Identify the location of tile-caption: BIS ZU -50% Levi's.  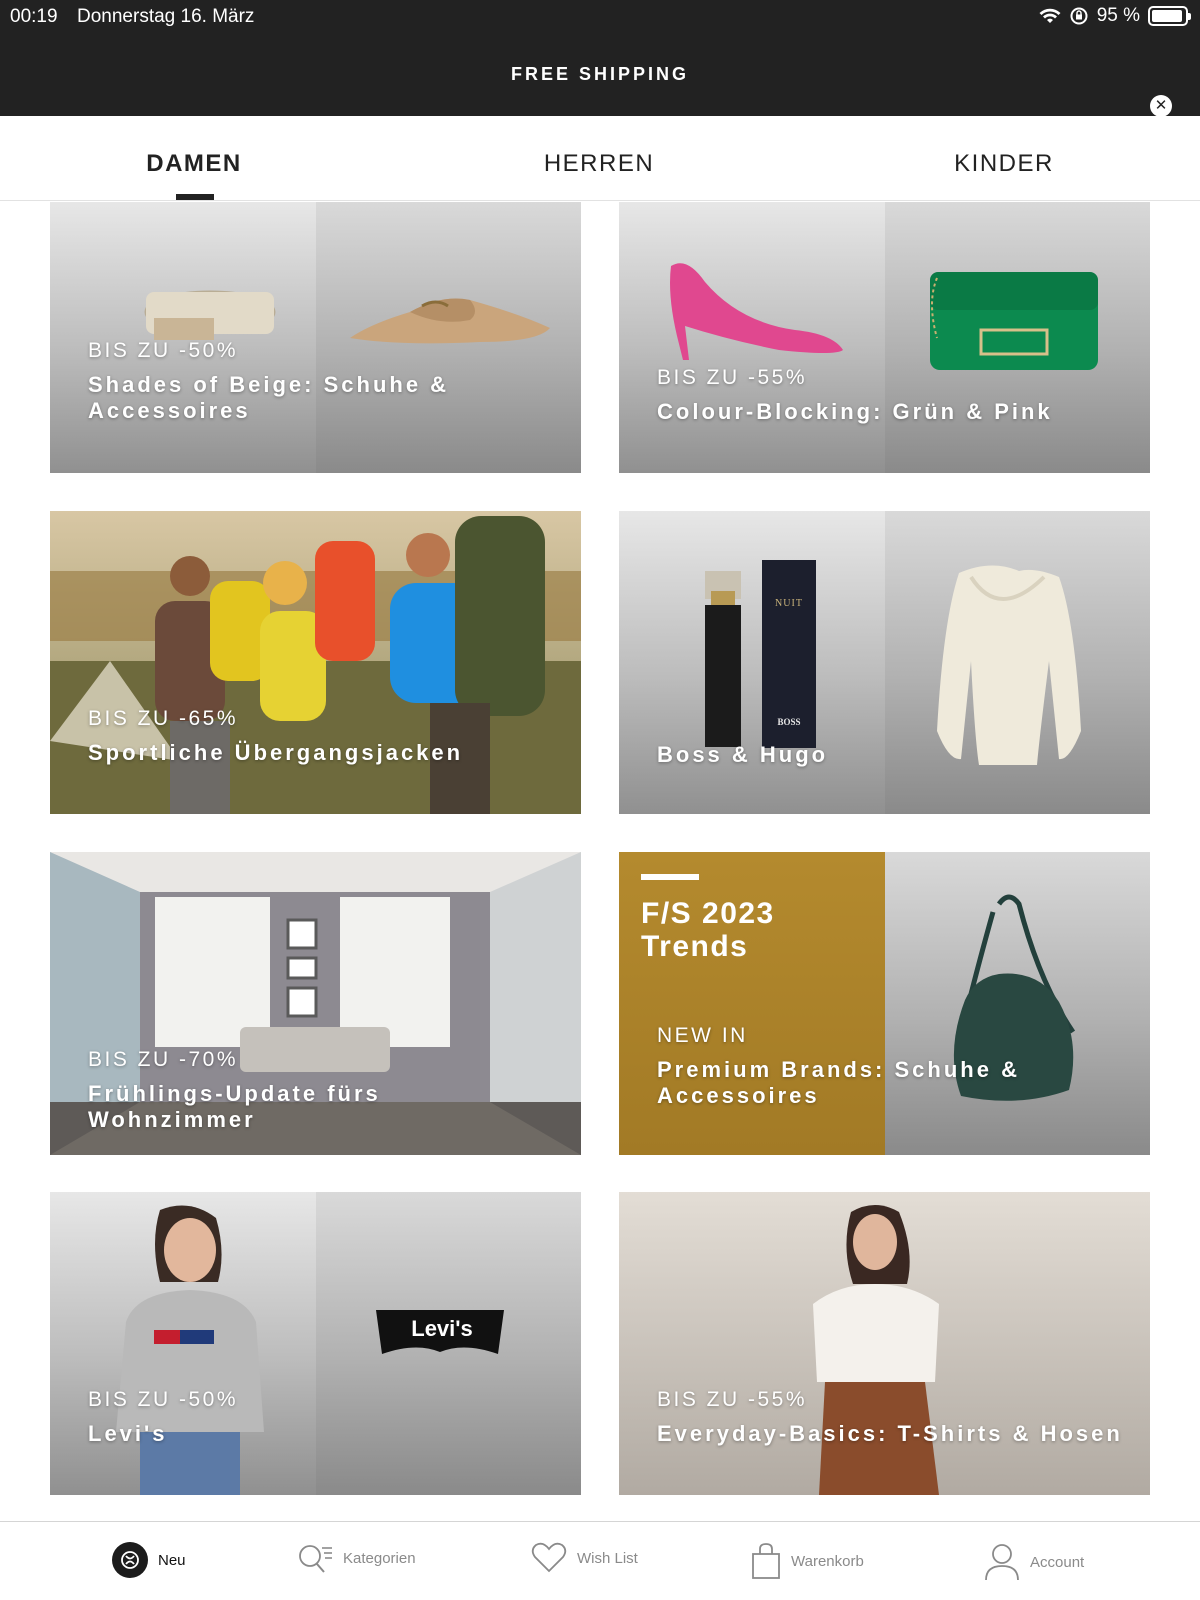
(322, 1417).